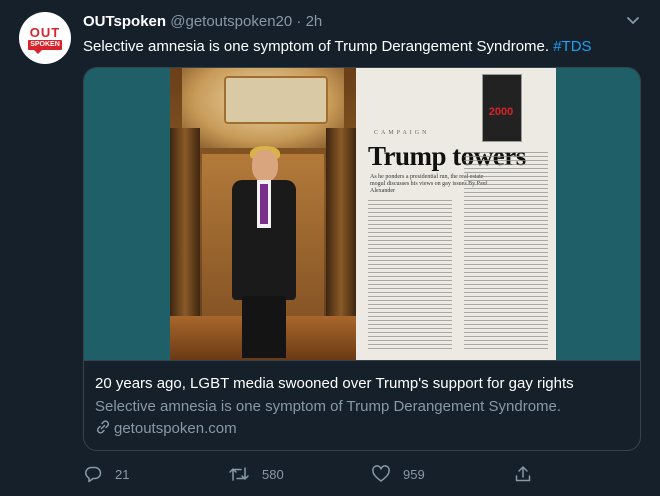 The image size is (660, 496). Describe the element at coordinates (263, 108) in the screenshot. I see `ornate-ceiling` at that location.